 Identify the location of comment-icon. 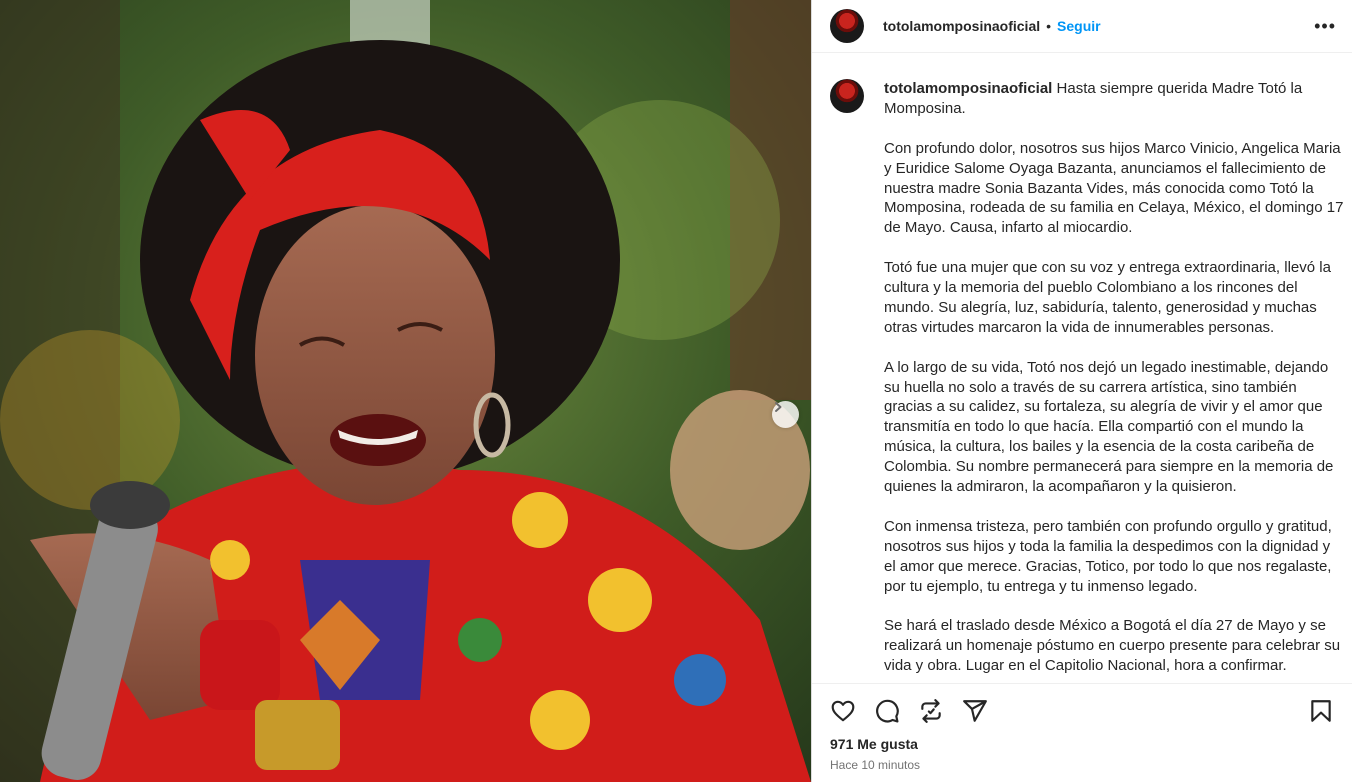
(887, 711).